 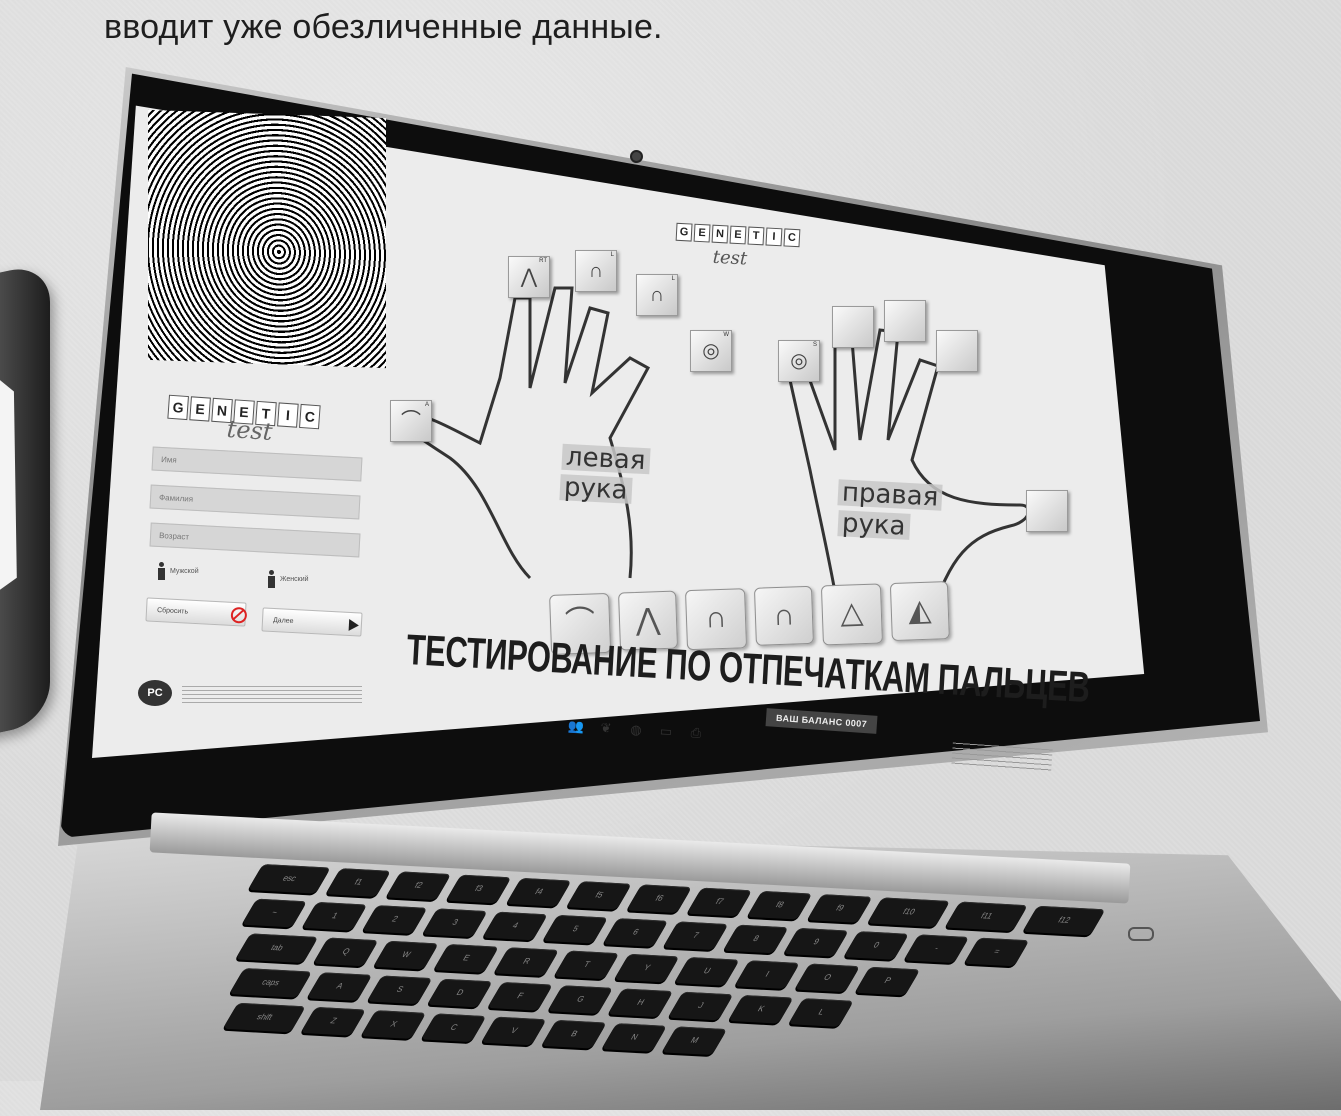 What do you see at coordinates (851, 614) in the screenshot?
I see `whorl-icon: △` at bounding box center [851, 614].